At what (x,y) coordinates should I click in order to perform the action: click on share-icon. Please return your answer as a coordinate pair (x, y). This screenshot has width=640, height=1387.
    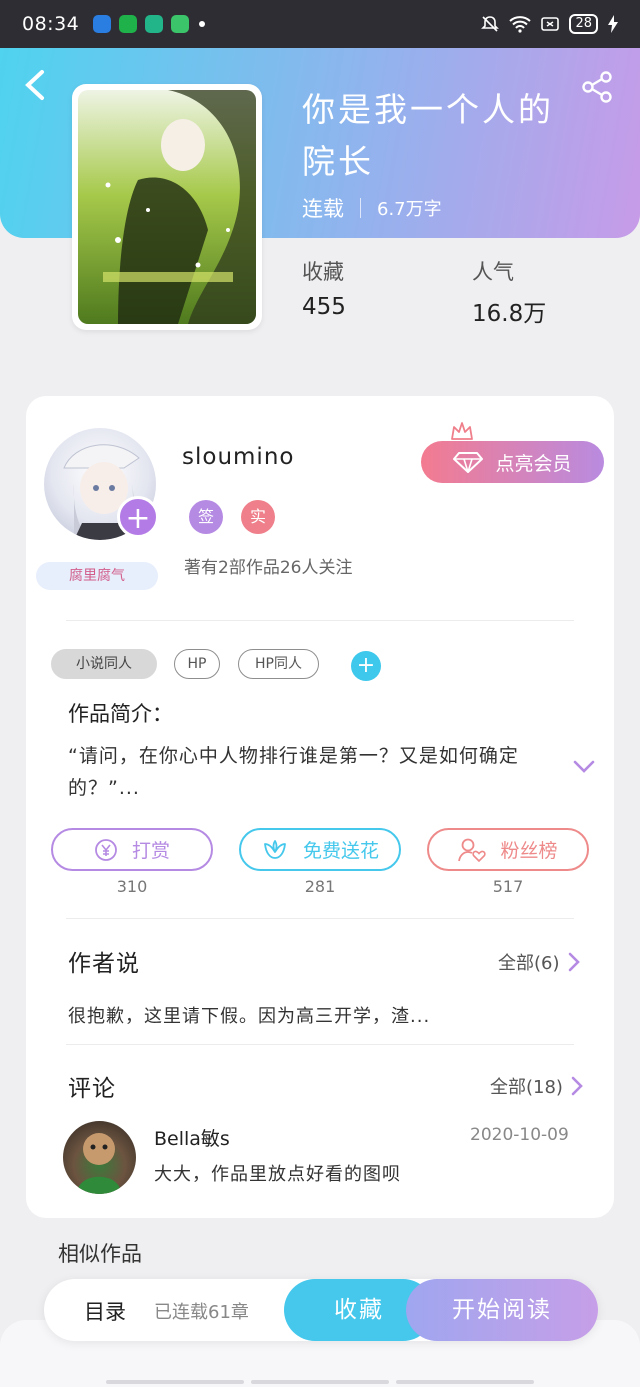
    Looking at the image, I should click on (598, 88).